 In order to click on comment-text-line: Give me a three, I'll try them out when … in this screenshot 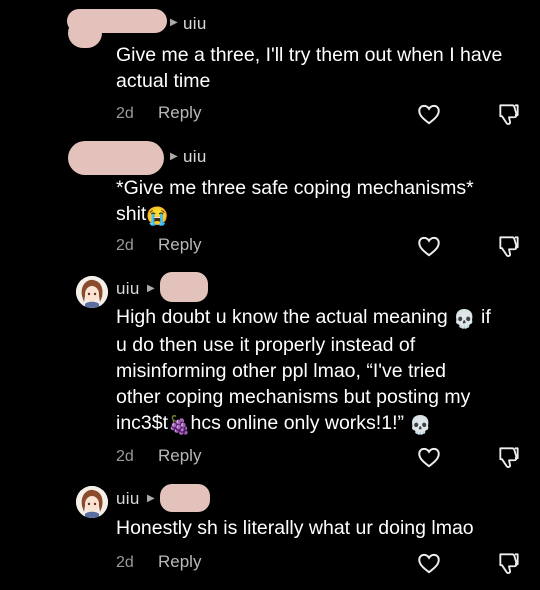, I will do `click(309, 55)`.